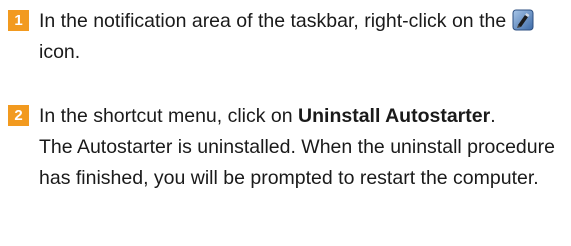 The width and height of the screenshot is (571, 246). Describe the element at coordinates (18, 20) in the screenshot. I see `step-number-badge: 1` at that location.